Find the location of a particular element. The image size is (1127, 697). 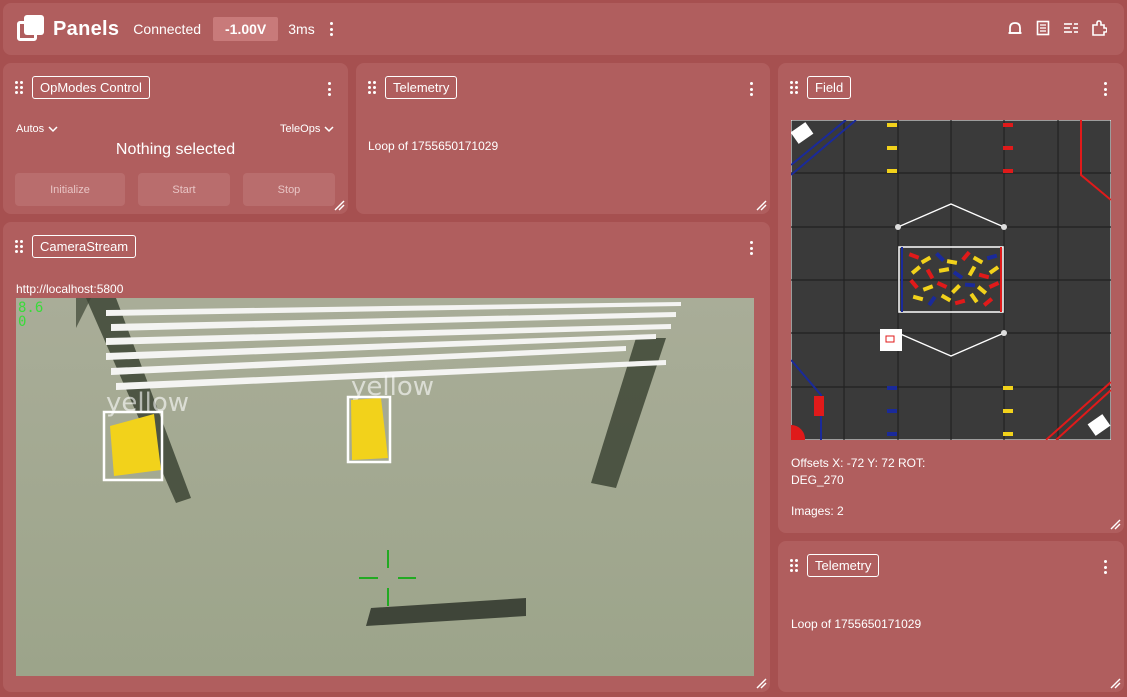

document-icon is located at coordinates (1043, 28).